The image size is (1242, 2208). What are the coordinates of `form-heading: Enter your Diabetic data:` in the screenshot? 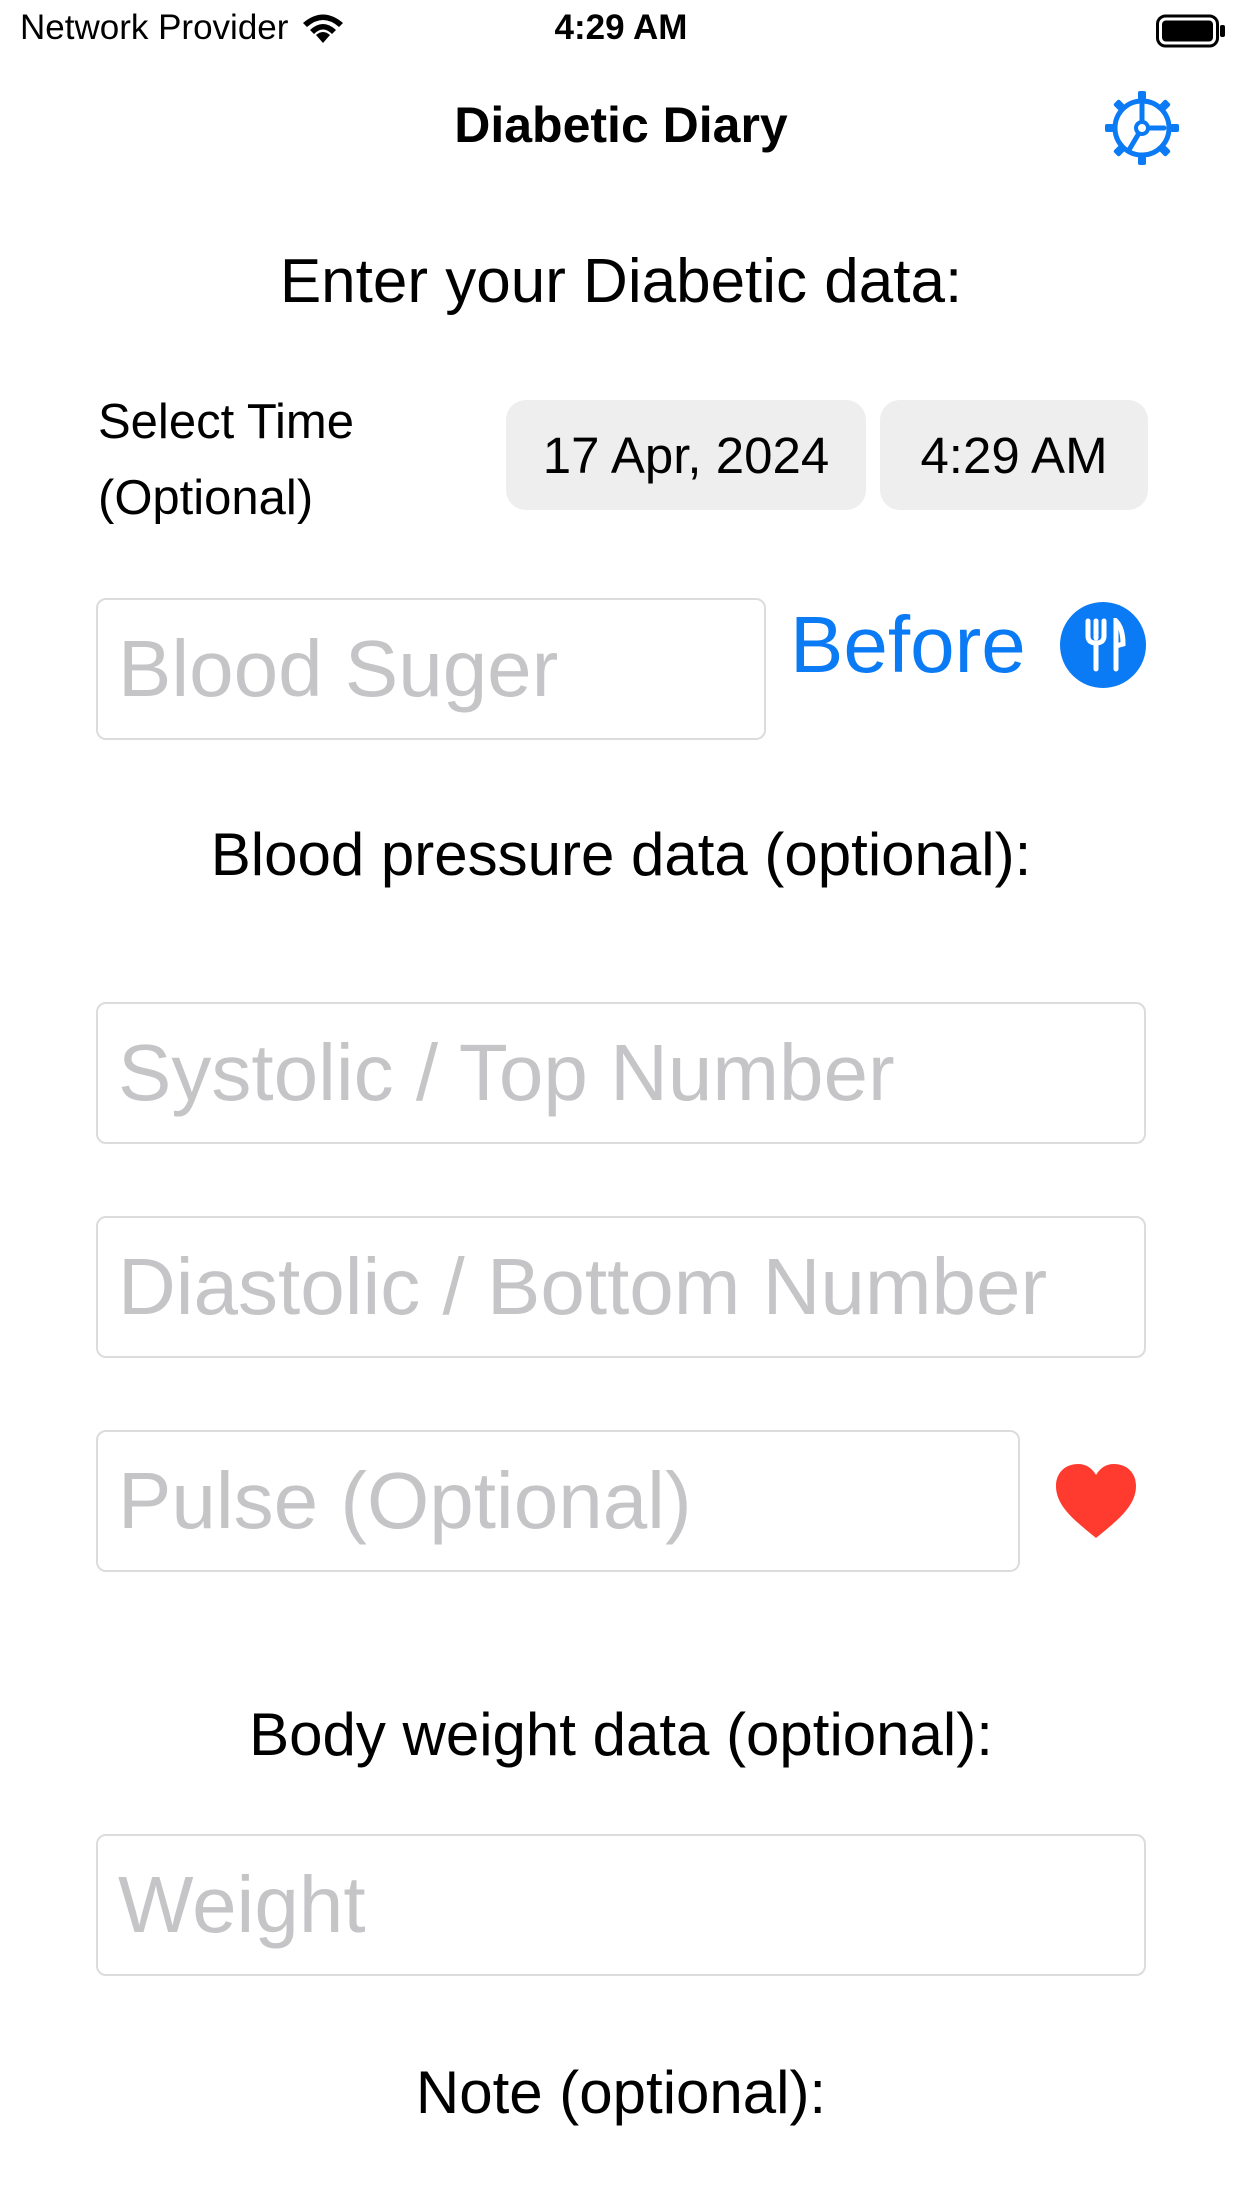 It's located at (621, 281).